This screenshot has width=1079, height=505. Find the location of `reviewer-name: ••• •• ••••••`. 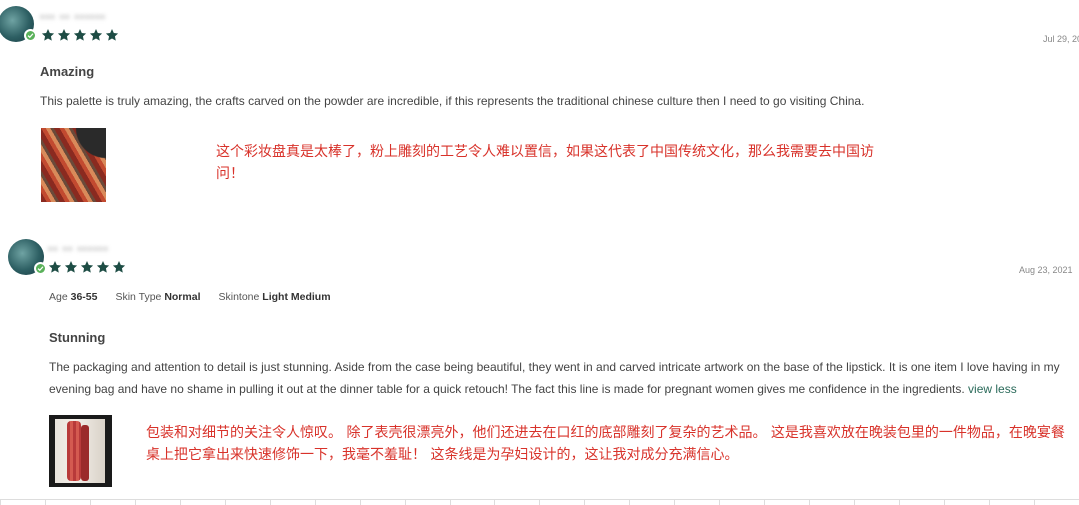

reviewer-name: ••• •• •••••• is located at coordinates (73, 17).